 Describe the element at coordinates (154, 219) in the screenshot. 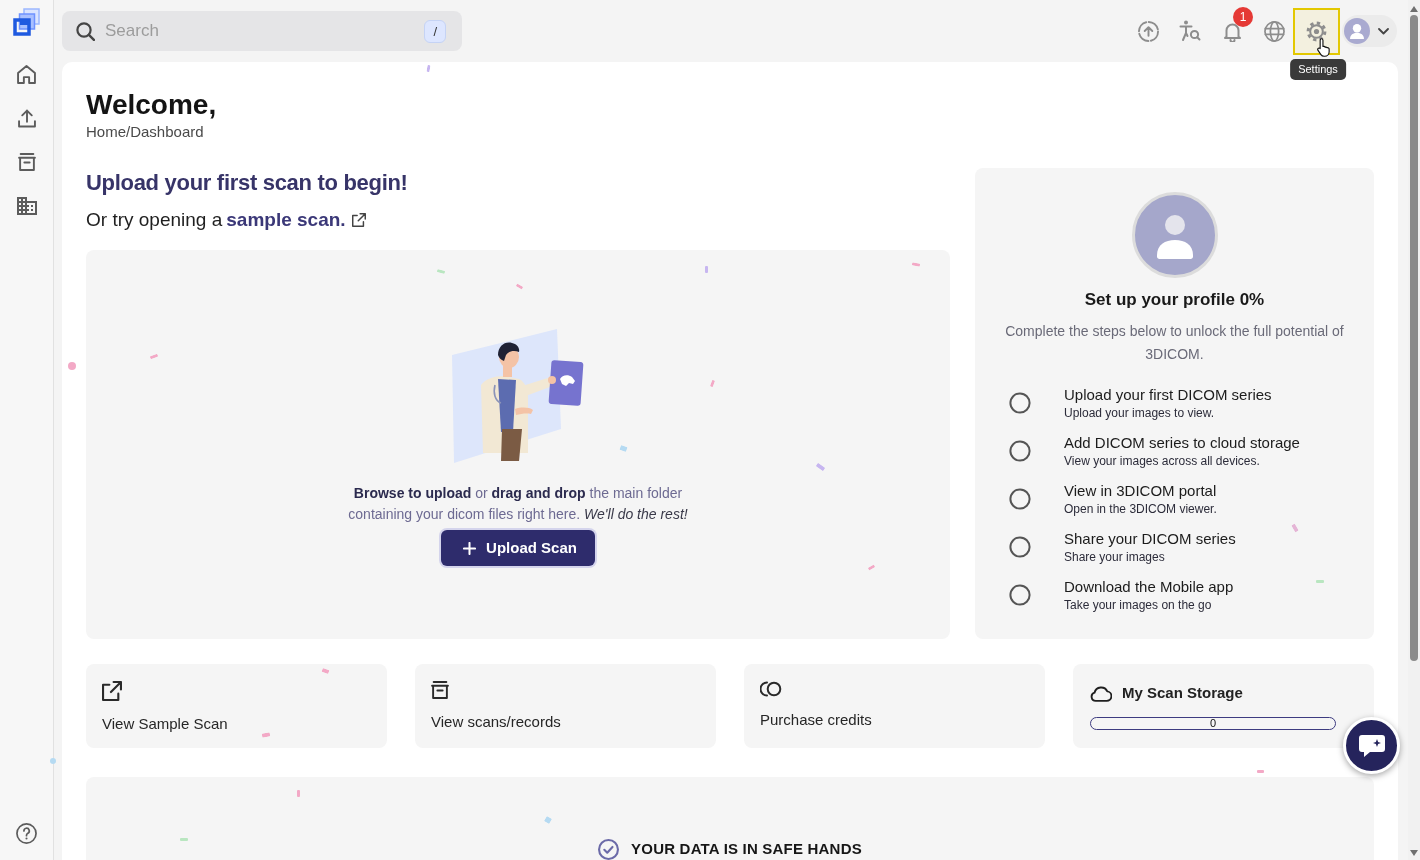

I see `sample-prompt: Or try opening a` at that location.